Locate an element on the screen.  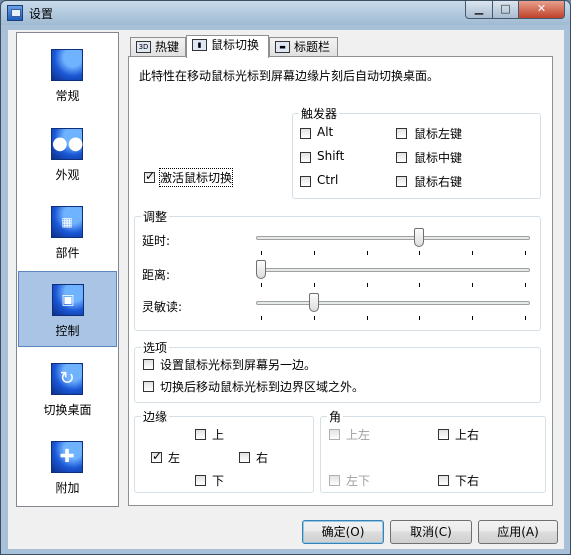
right-mouse-checkbox is located at coordinates (401, 181).